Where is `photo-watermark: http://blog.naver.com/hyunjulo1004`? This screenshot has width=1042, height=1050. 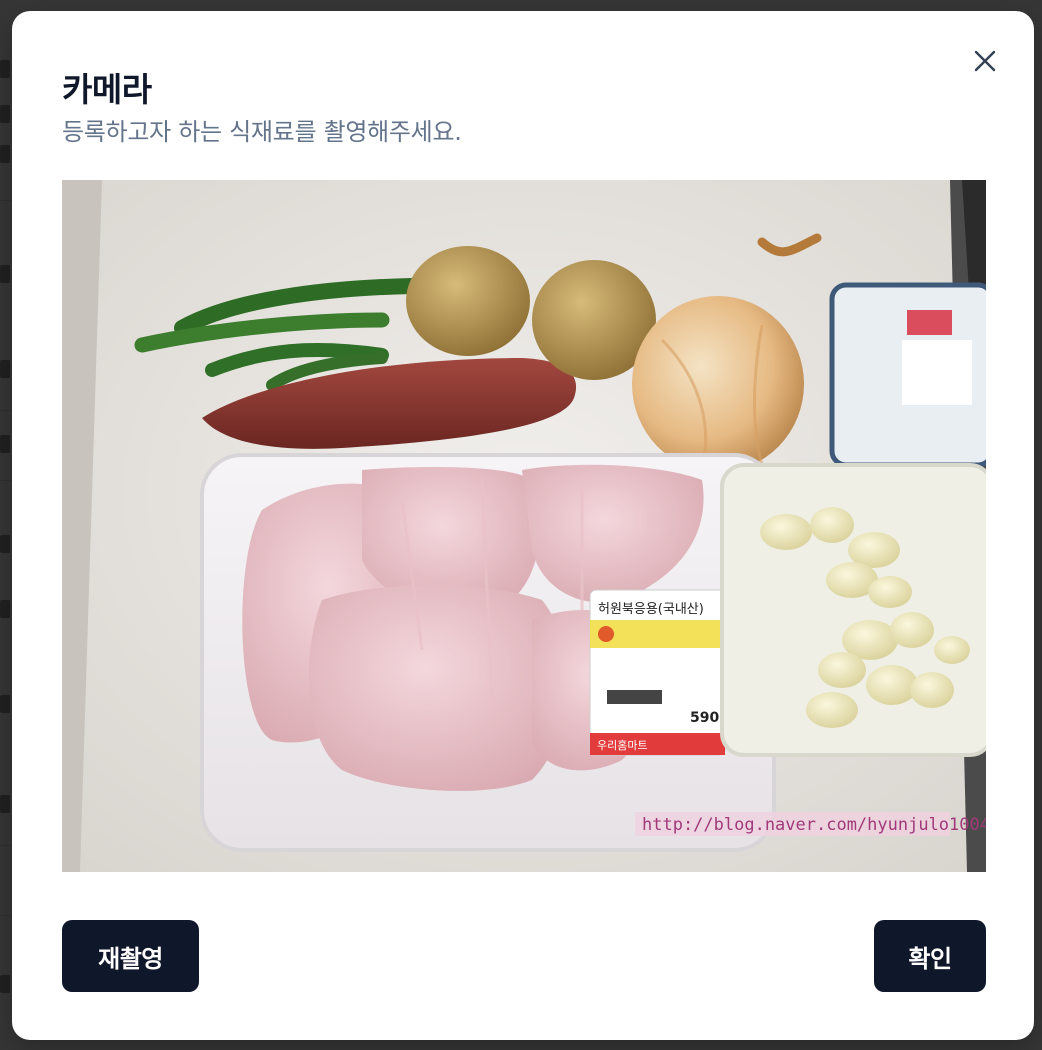
photo-watermark: http://blog.naver.com/hyunjulo1004 is located at coordinates (814, 825).